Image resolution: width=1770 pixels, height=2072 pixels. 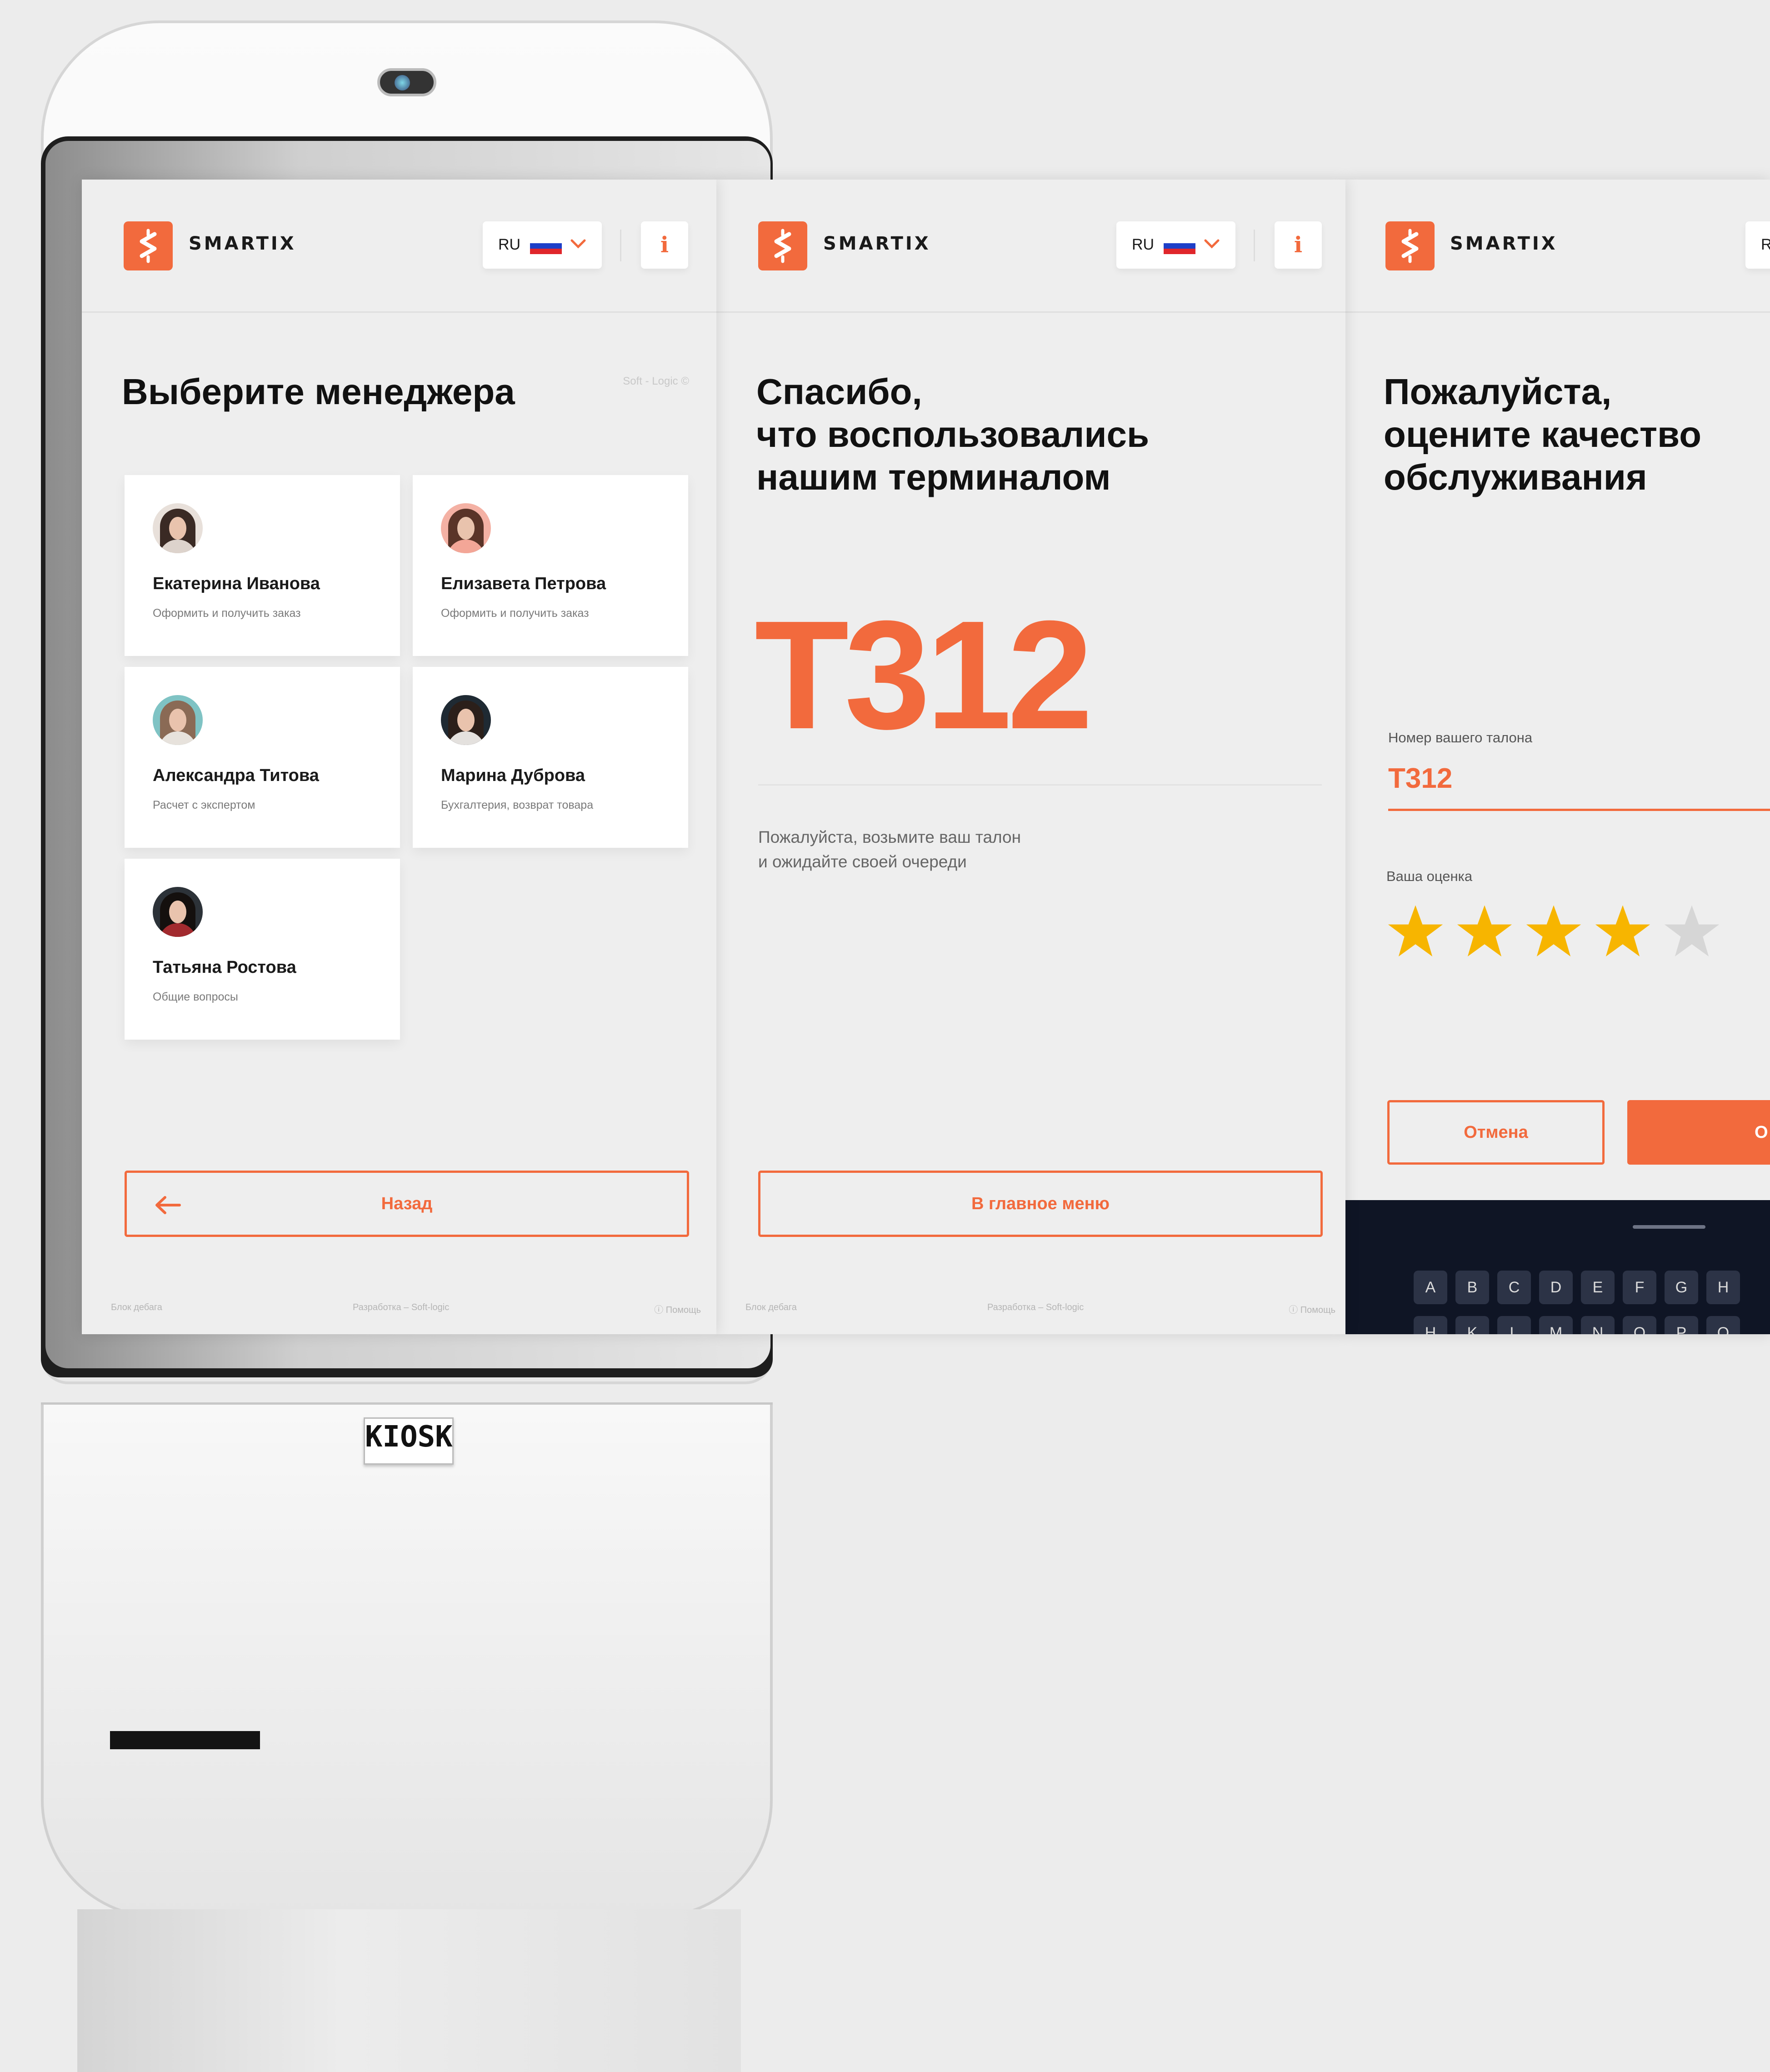 I want to click on manager-name: Елизавета Петрова, so click(x=523, y=583).